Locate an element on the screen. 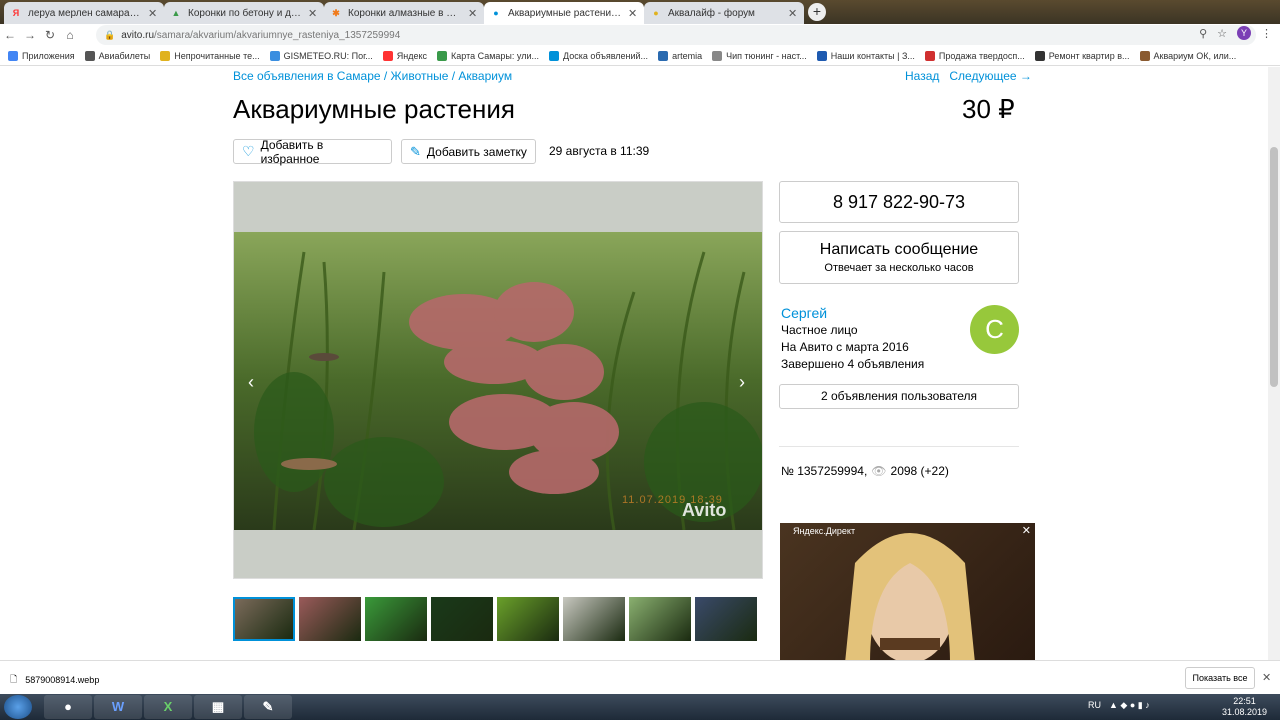 The width and height of the screenshot is (1280, 720). tab-title: Коронки алмазные в Самаре — is located at coordinates (405, 13).